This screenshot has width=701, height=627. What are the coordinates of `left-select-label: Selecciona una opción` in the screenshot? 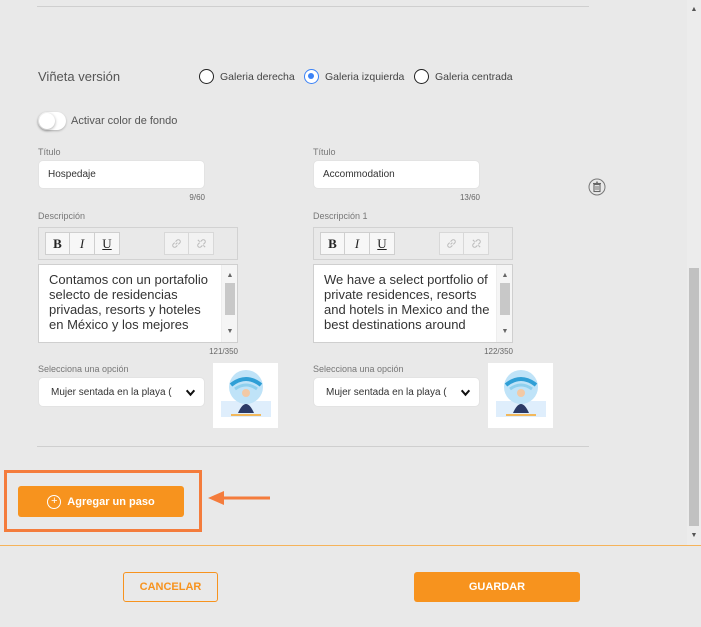 It's located at (83, 369).